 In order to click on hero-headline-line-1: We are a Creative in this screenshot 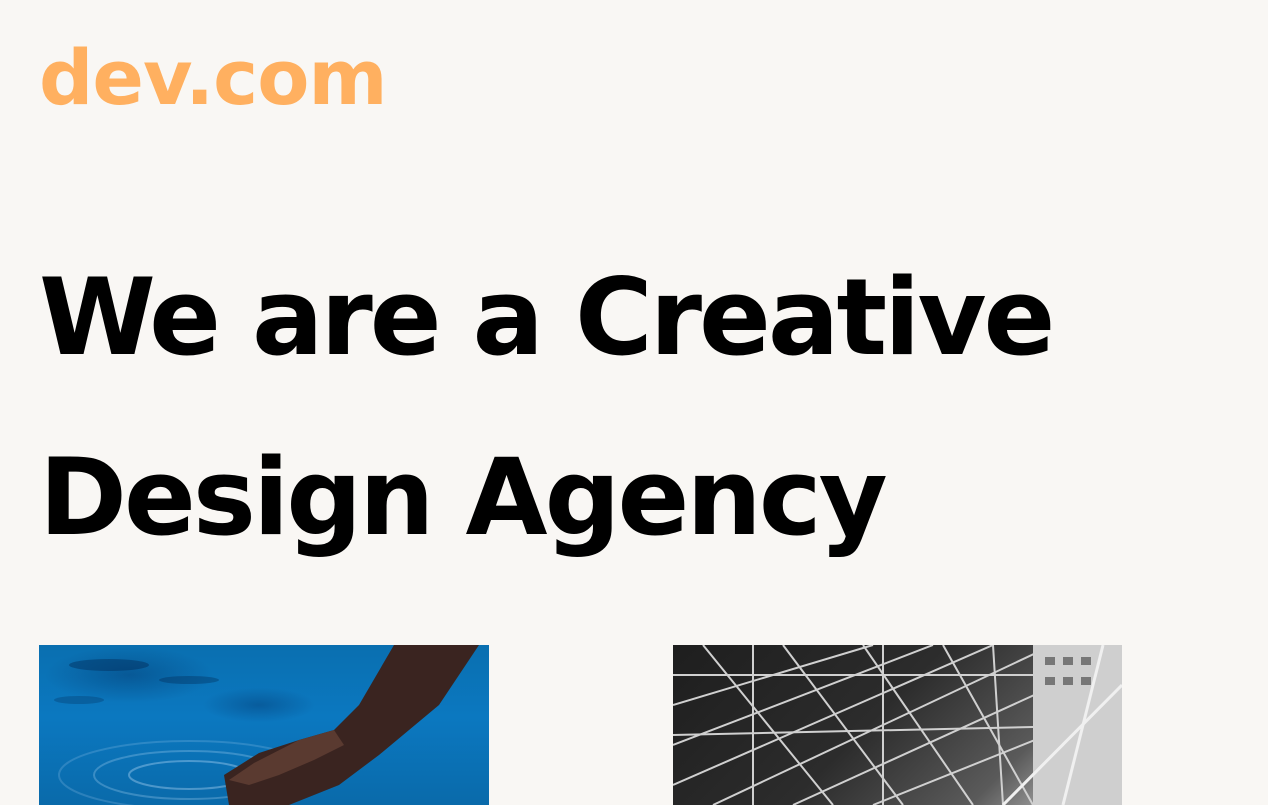, I will do `click(547, 317)`.